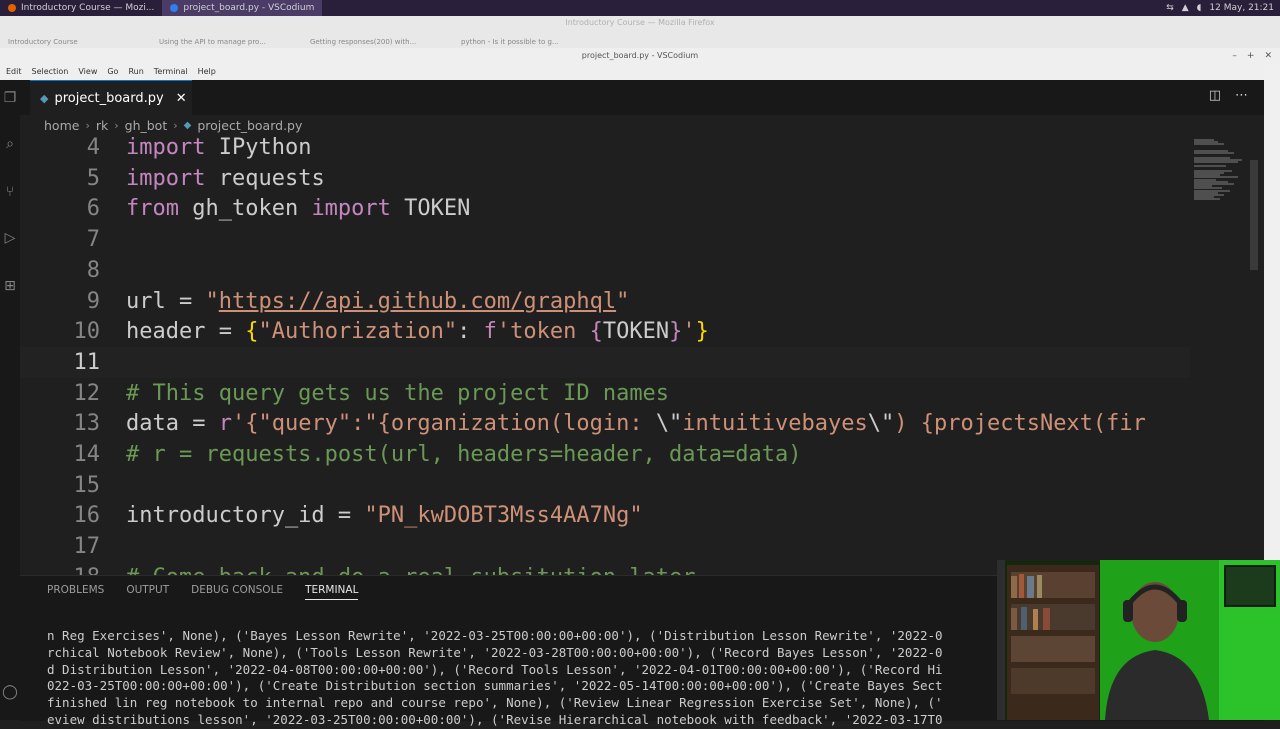 The image size is (1280, 729). What do you see at coordinates (225, 178) in the screenshot?
I see `code-text: import requests` at bounding box center [225, 178].